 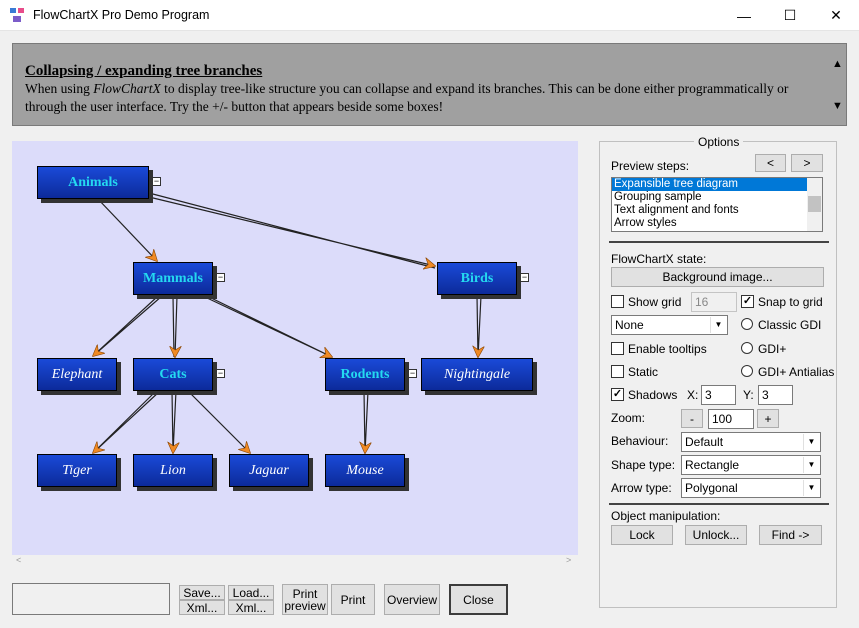 What do you see at coordinates (751, 465) in the screenshot?
I see `shape-type-select: Rectangle ▼` at bounding box center [751, 465].